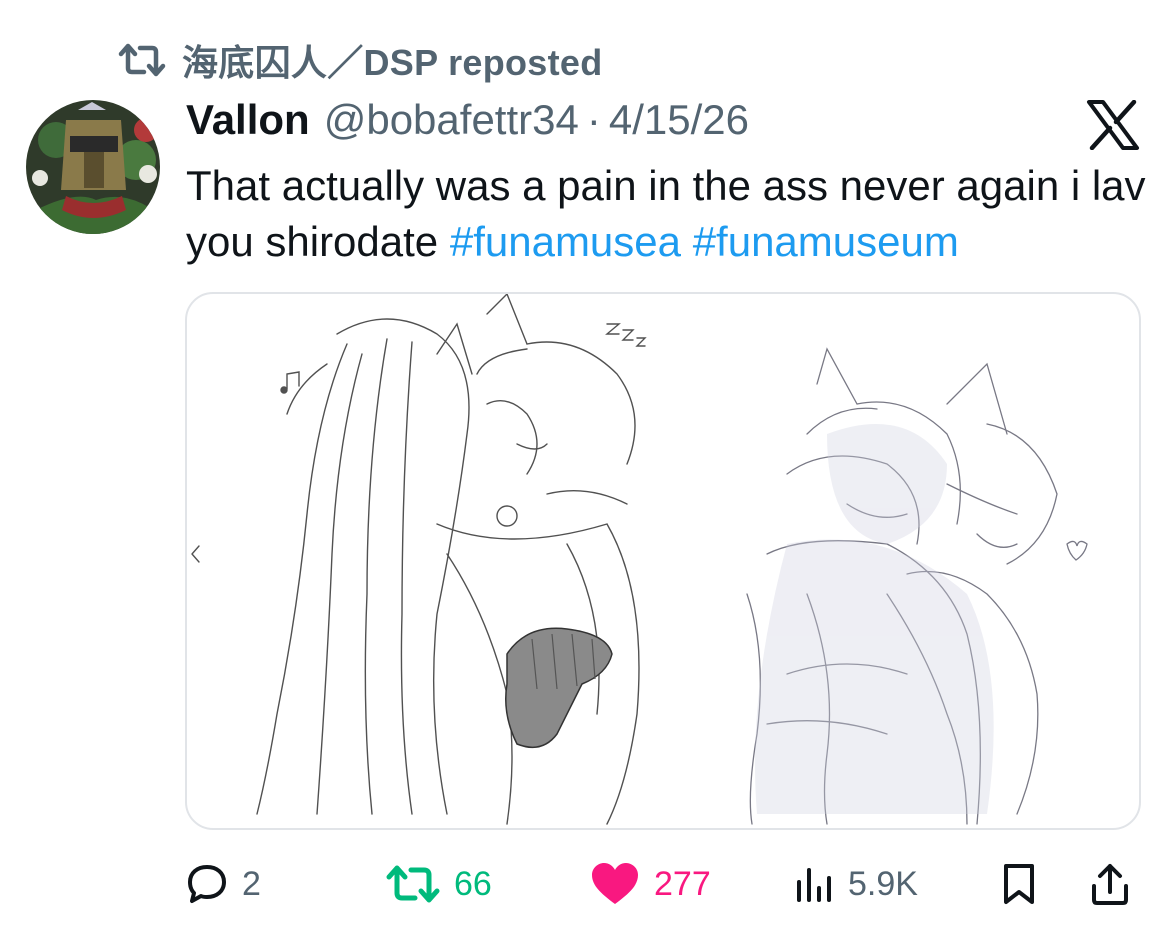 The height and width of the screenshot is (947, 1170). What do you see at coordinates (248, 120) in the screenshot?
I see `display-name: Vallon` at bounding box center [248, 120].